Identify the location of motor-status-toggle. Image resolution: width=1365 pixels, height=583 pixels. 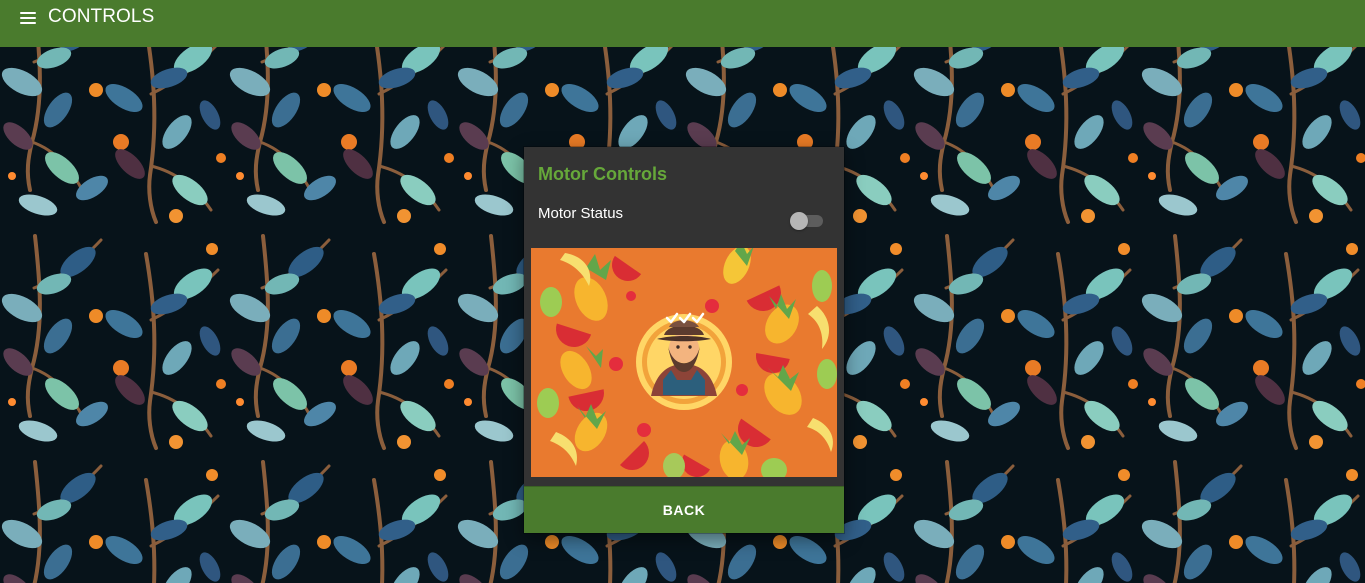
(808, 221).